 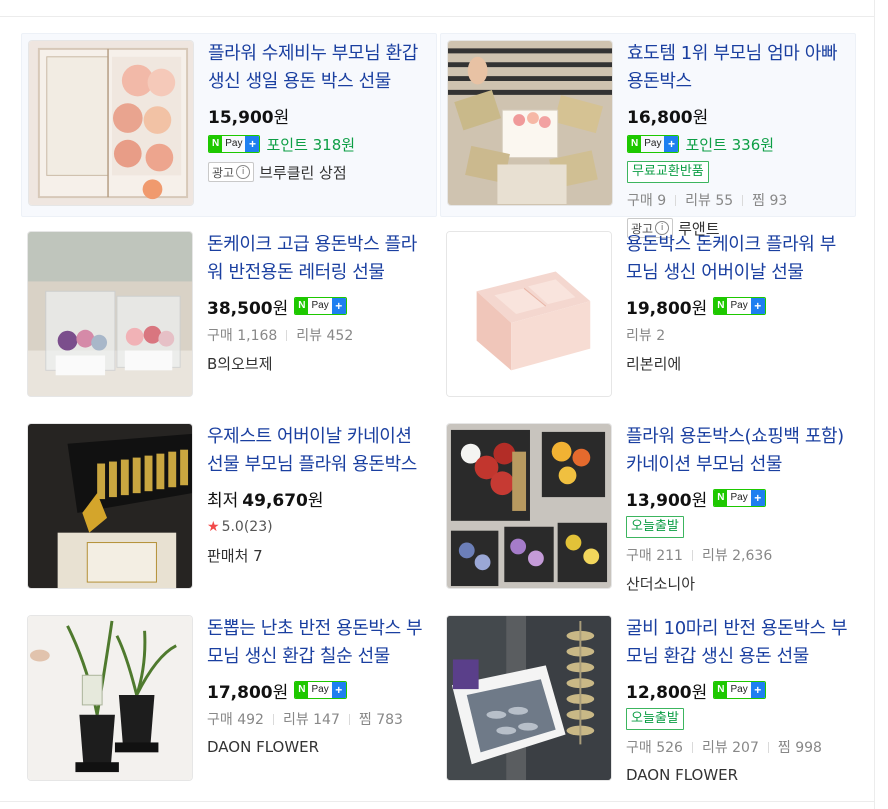 I want to click on product-price: 15,900원, so click(x=249, y=117).